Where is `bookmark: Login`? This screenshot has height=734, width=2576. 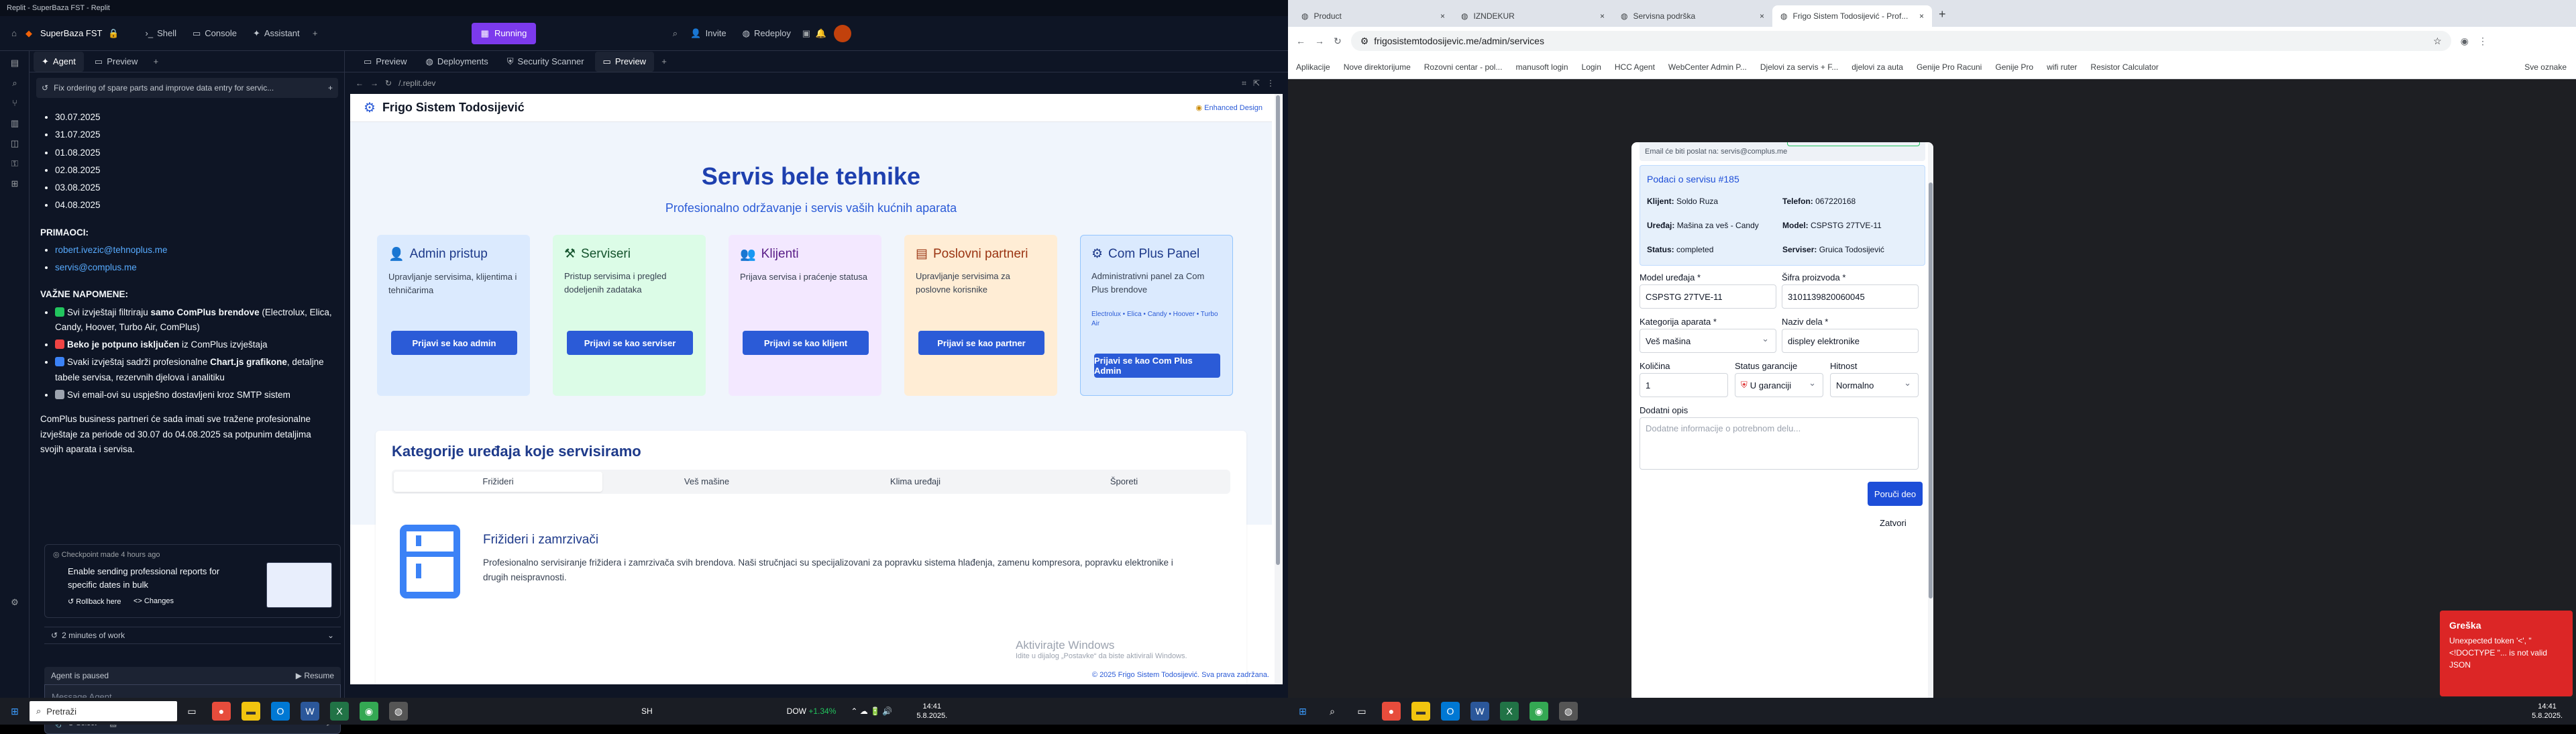
bookmark: Login is located at coordinates (1591, 67).